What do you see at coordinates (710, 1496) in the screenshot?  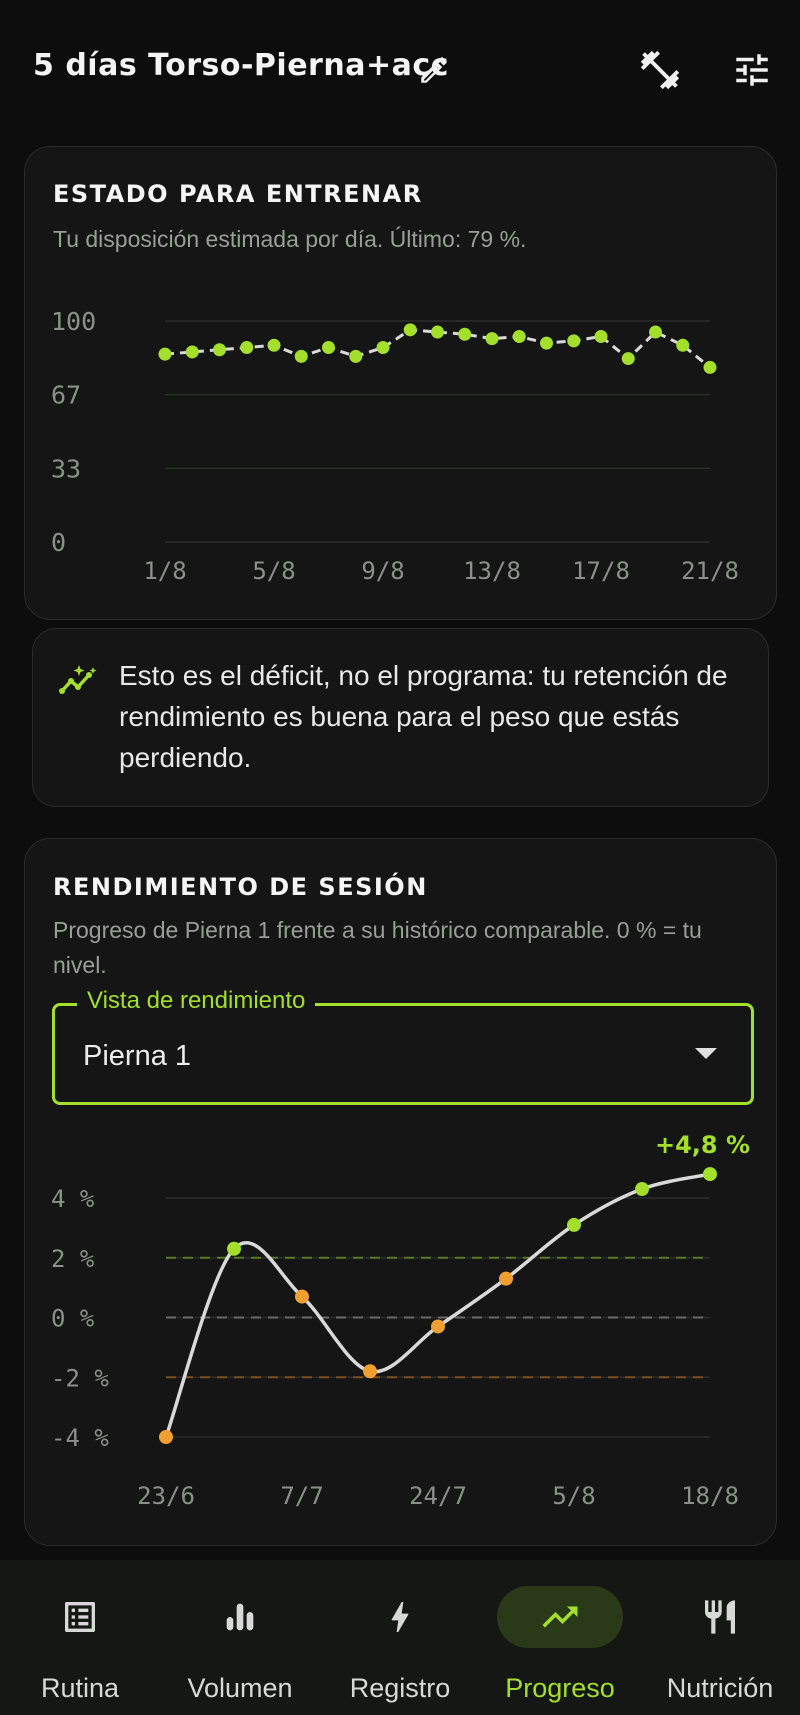 I see `x-tick-label: 18/8` at bounding box center [710, 1496].